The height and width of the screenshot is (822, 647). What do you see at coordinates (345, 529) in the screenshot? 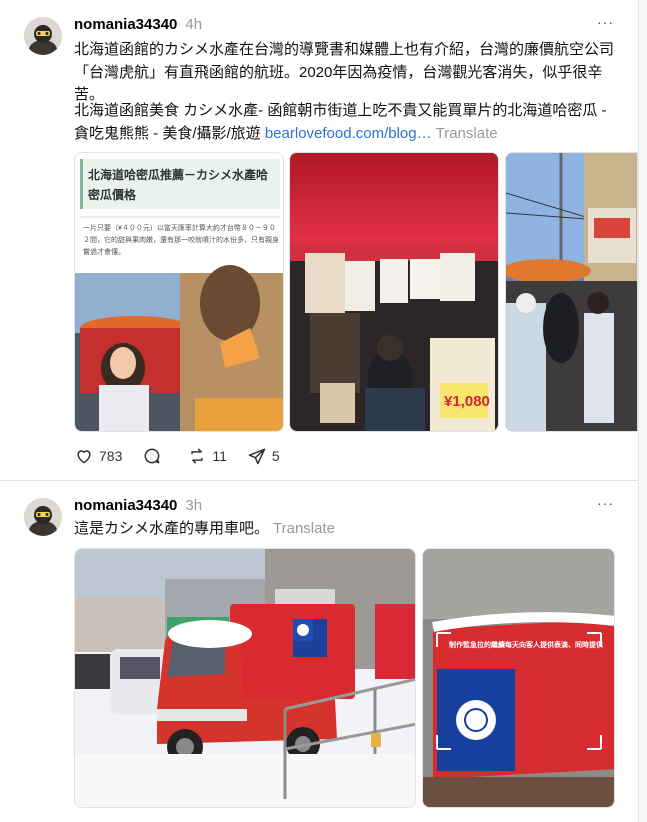
I see `post-text-line: 這是カシメ水產的專用車吧。 Translate` at bounding box center [345, 529].